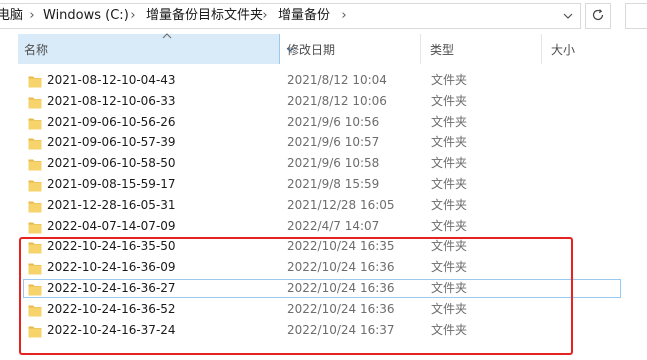  What do you see at coordinates (111, 225) in the screenshot?
I see `file-name: 2022-04-07-14-07-09` at bounding box center [111, 225].